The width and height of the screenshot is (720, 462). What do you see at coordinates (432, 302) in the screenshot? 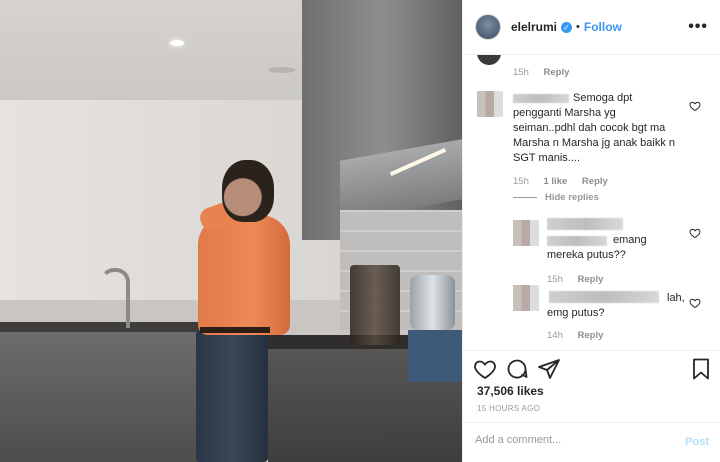
I see `photo-kettle` at bounding box center [432, 302].